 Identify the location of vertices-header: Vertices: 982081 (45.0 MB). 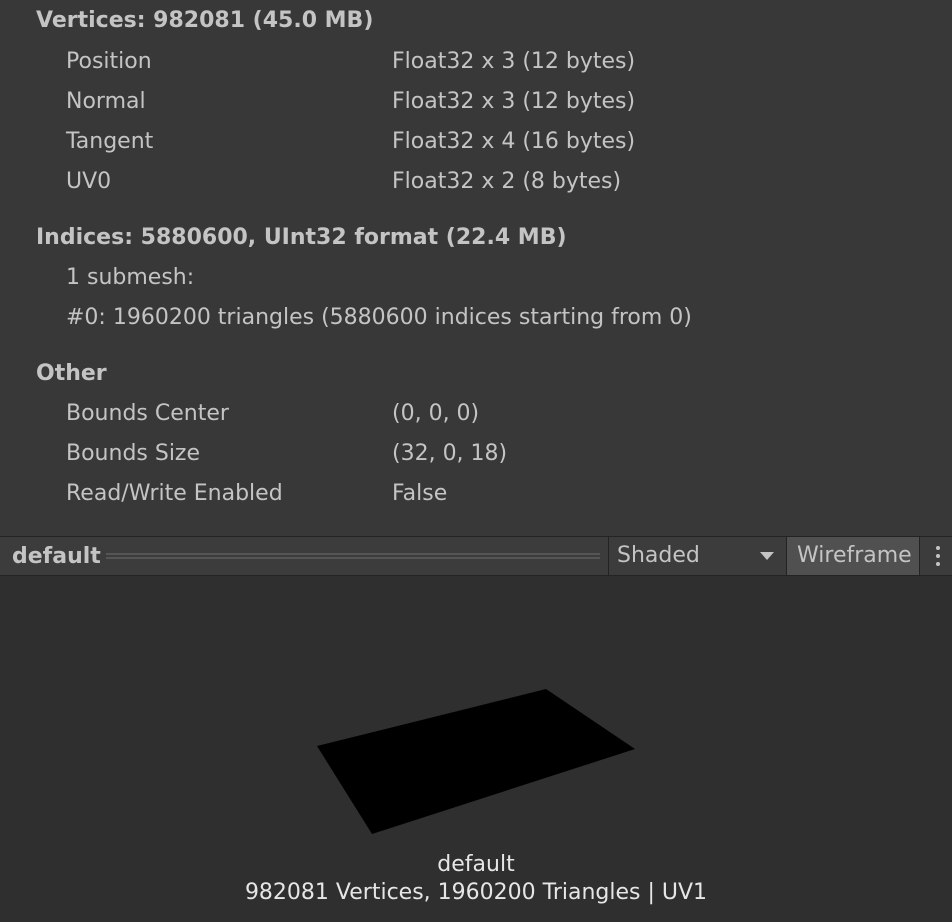
(205, 20).